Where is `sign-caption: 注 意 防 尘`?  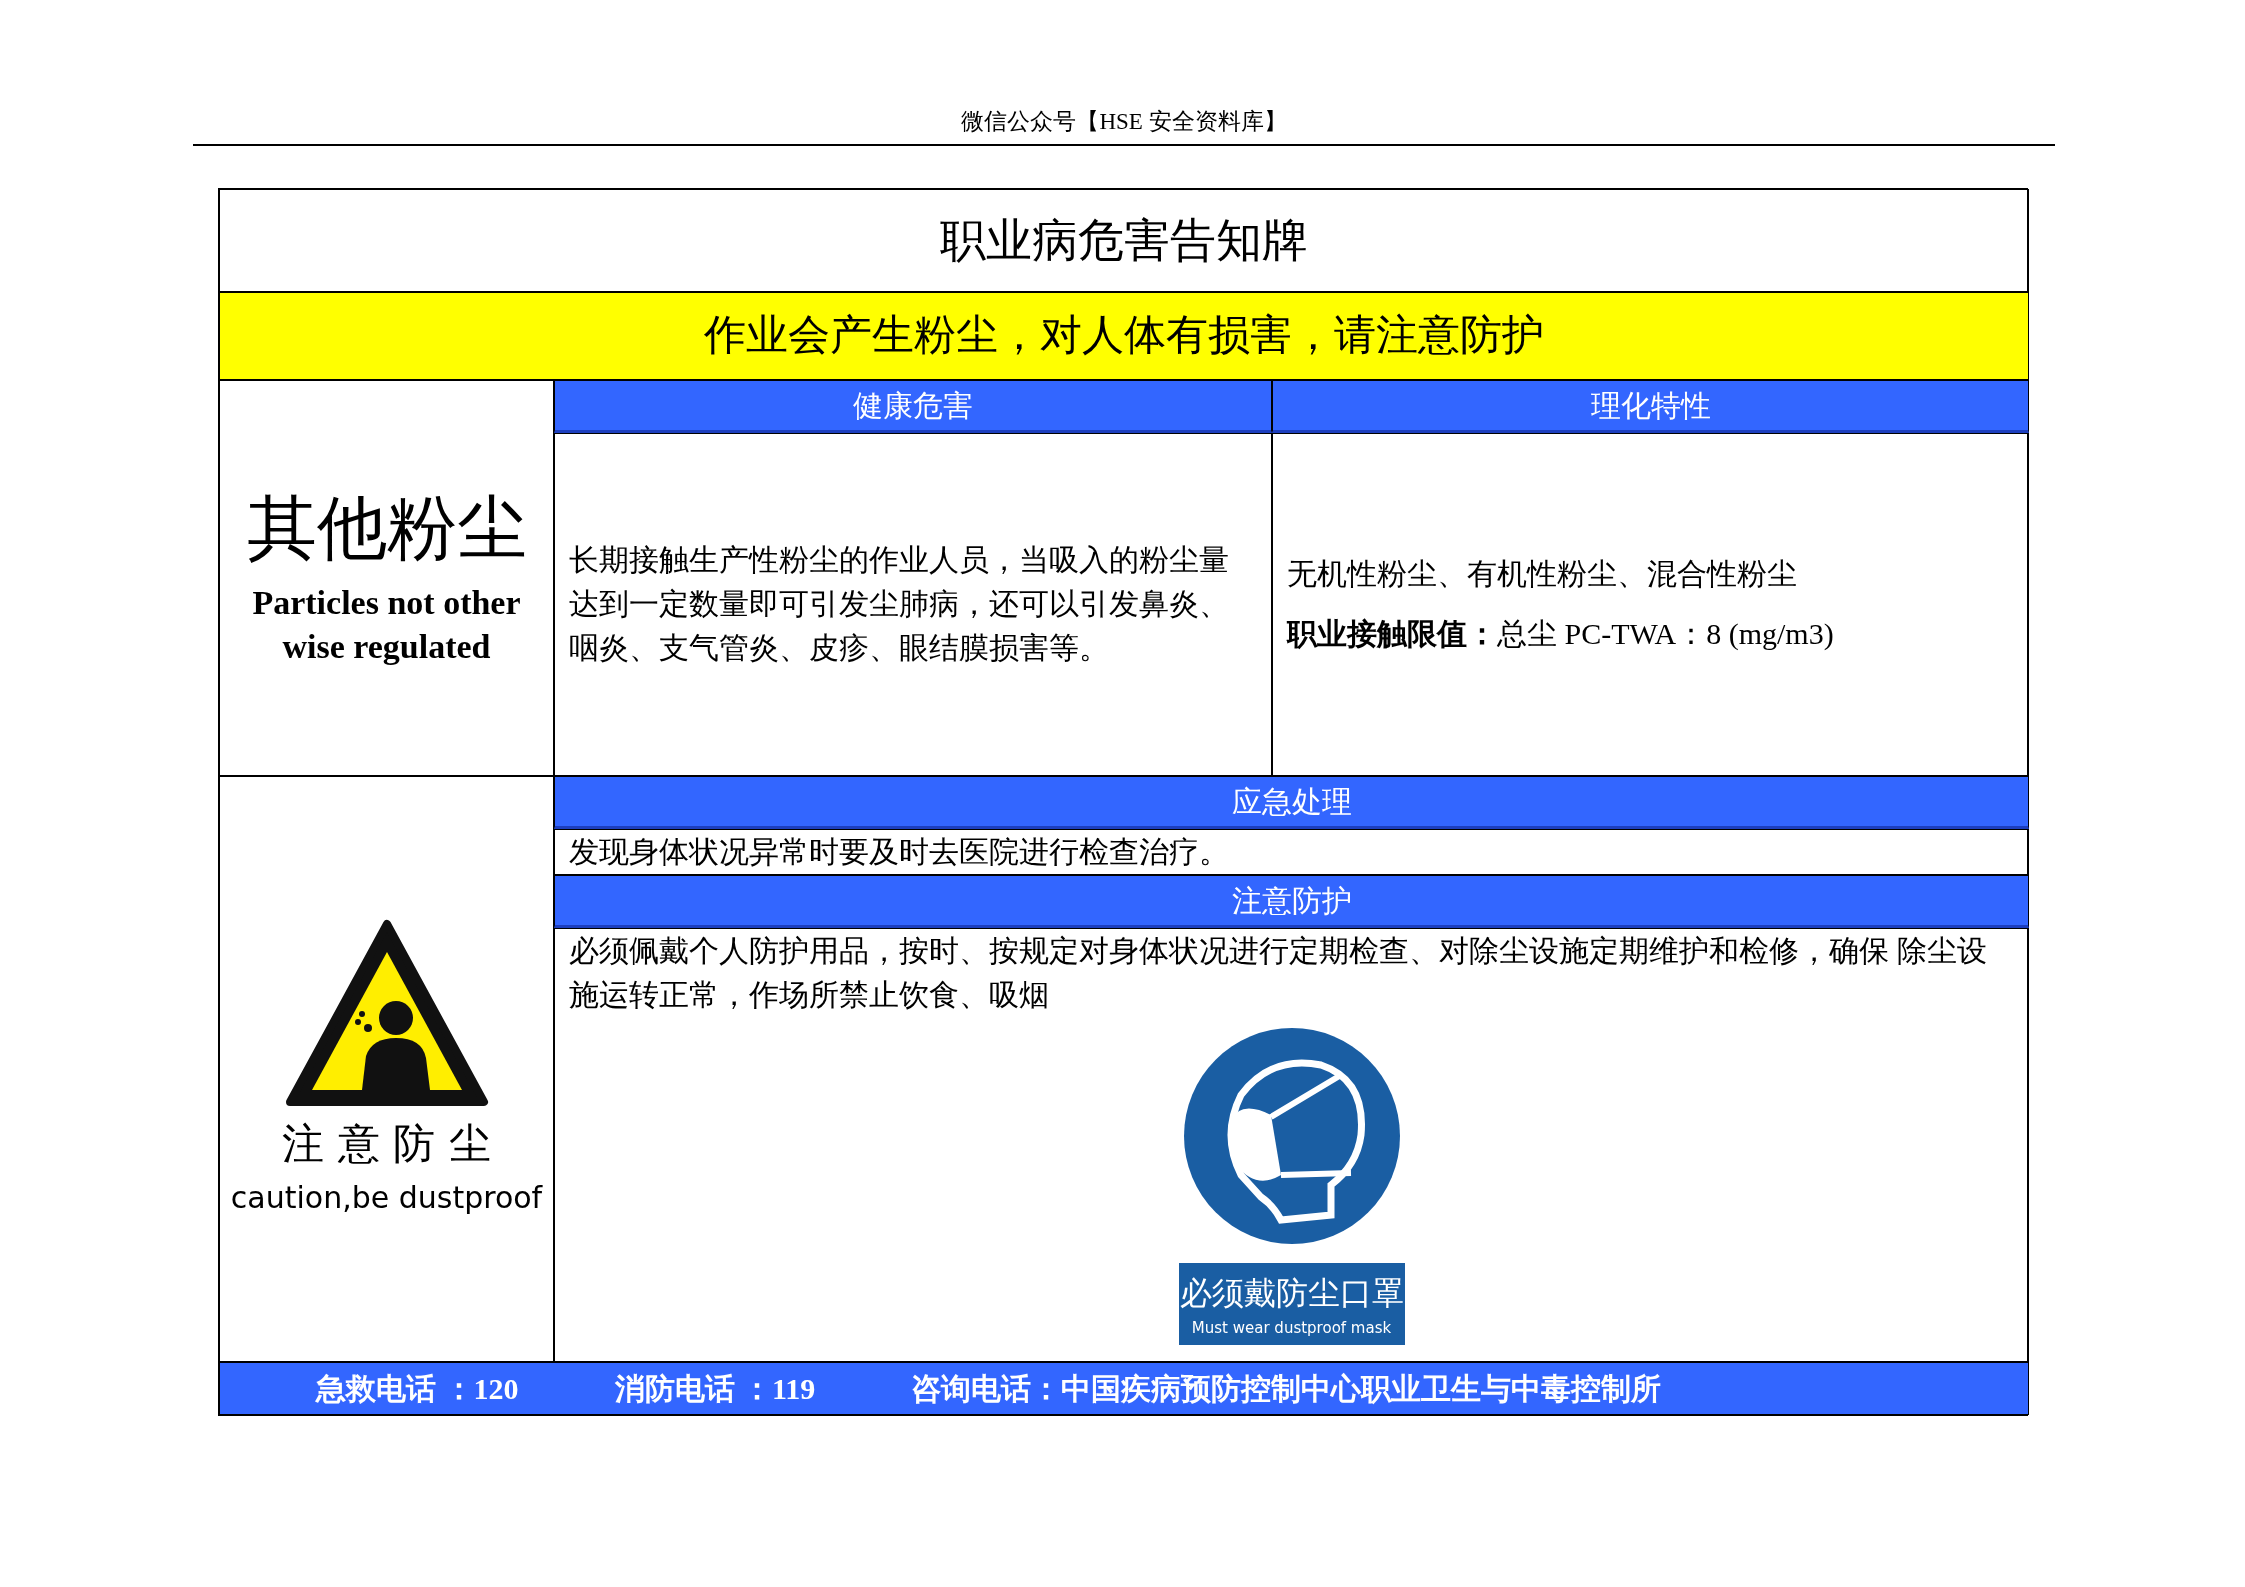
sign-caption: 注 意 防 尘 is located at coordinates (386, 1143).